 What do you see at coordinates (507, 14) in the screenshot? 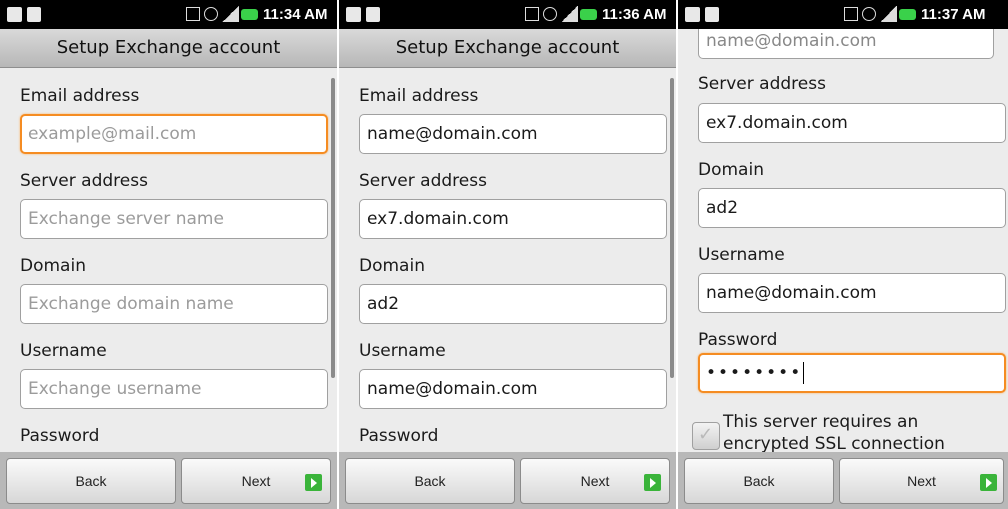
I see `status-bar: 11:36 AM` at bounding box center [507, 14].